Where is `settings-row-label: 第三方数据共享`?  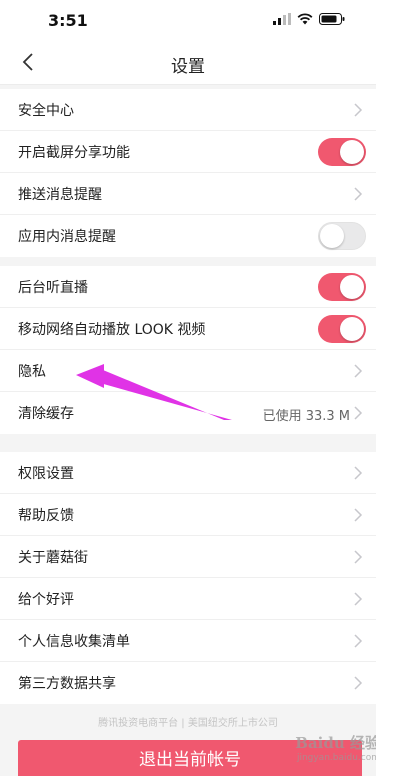
settings-row-label: 第三方数据共享 is located at coordinates (67, 684).